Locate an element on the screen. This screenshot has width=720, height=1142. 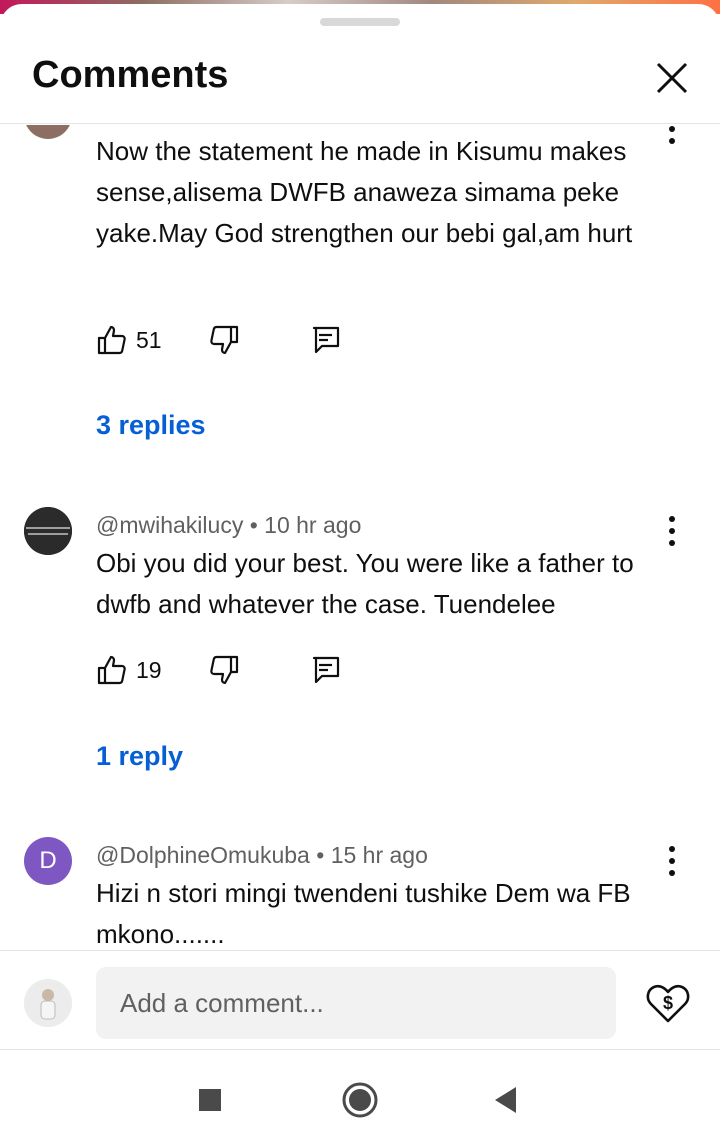
drag-handle is located at coordinates (360, 22).